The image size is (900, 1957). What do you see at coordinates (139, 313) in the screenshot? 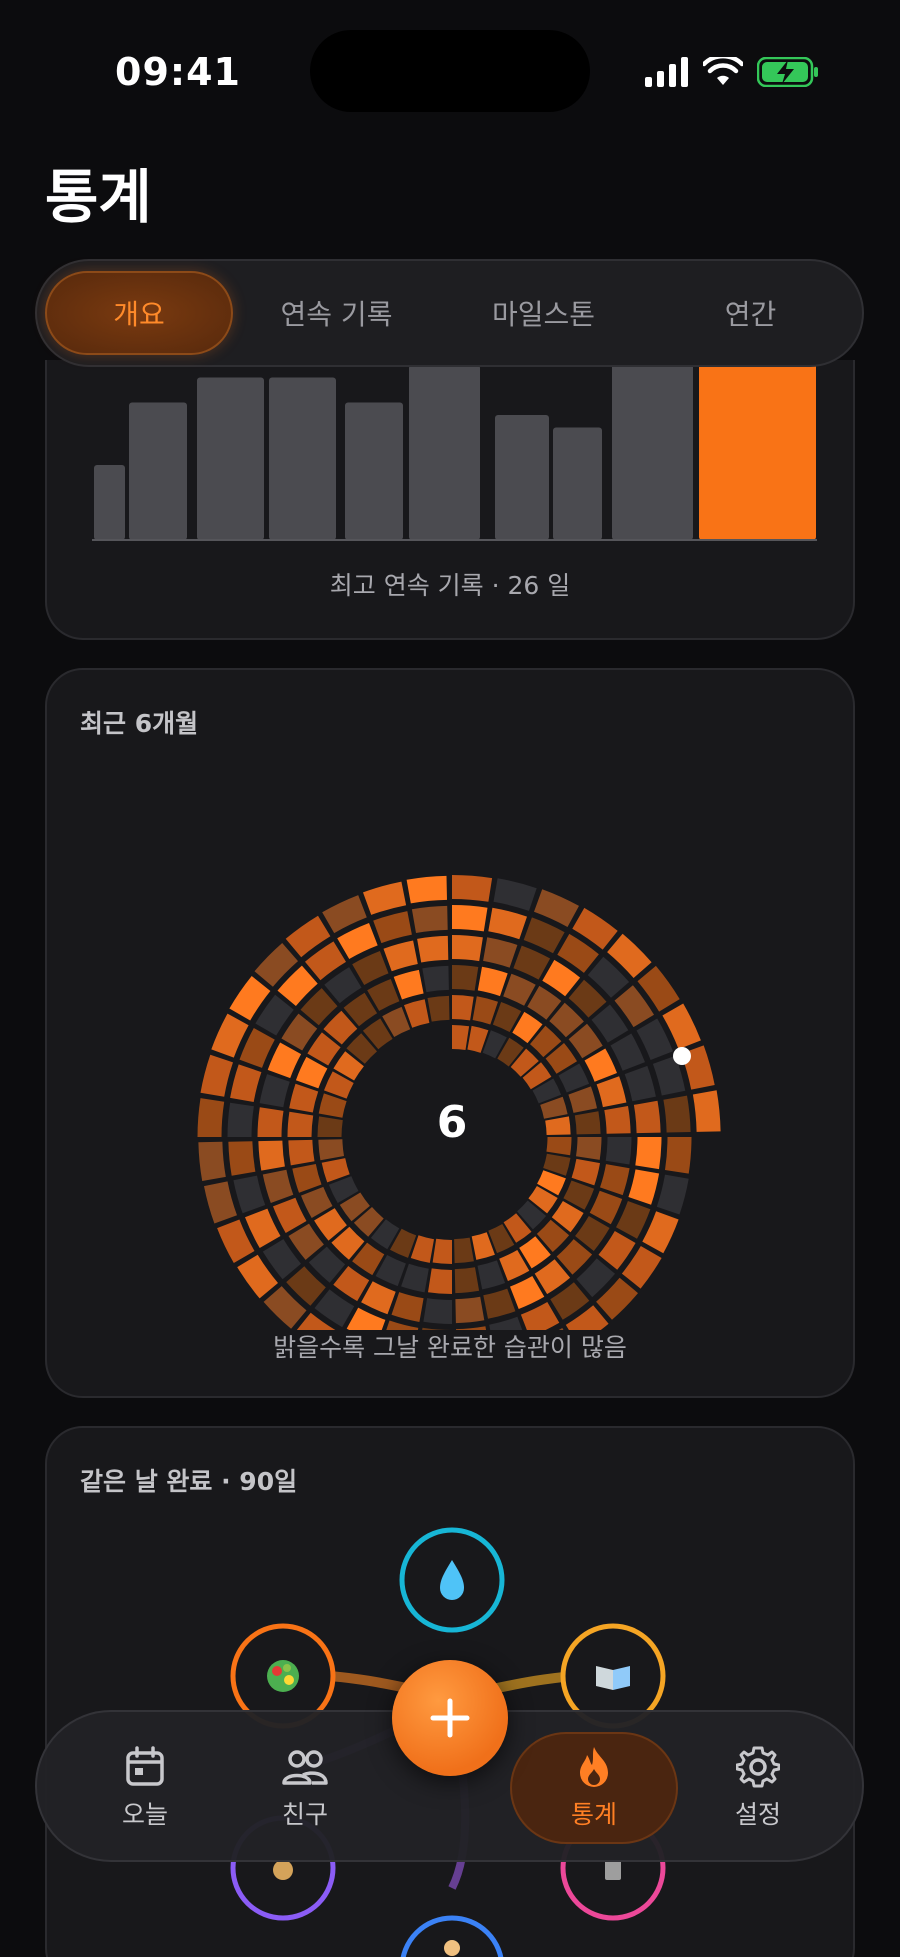
I see `tab-overview: 개요` at bounding box center [139, 313].